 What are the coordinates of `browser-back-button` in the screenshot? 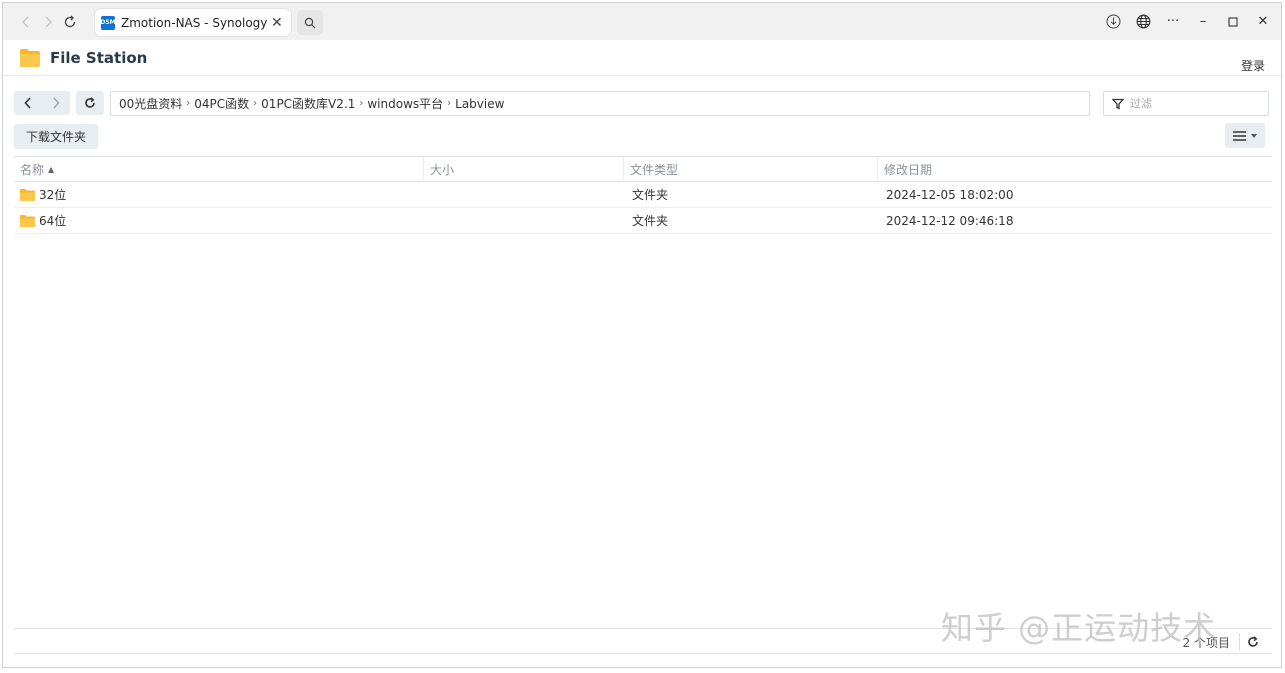 It's located at (26, 22).